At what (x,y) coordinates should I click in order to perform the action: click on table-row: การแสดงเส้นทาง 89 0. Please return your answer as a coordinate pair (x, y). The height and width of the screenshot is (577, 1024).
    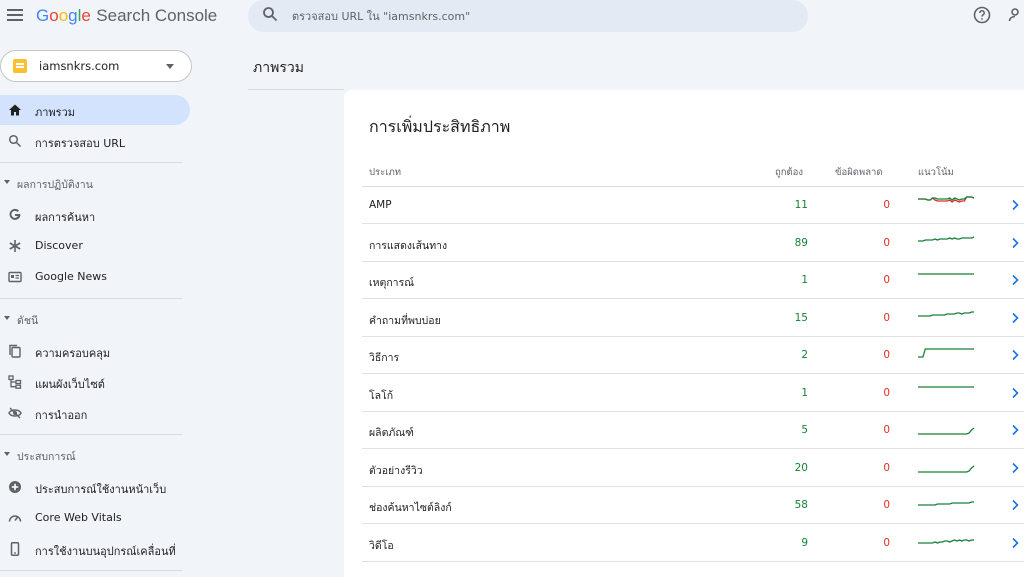
    Looking at the image, I should click on (693, 243).